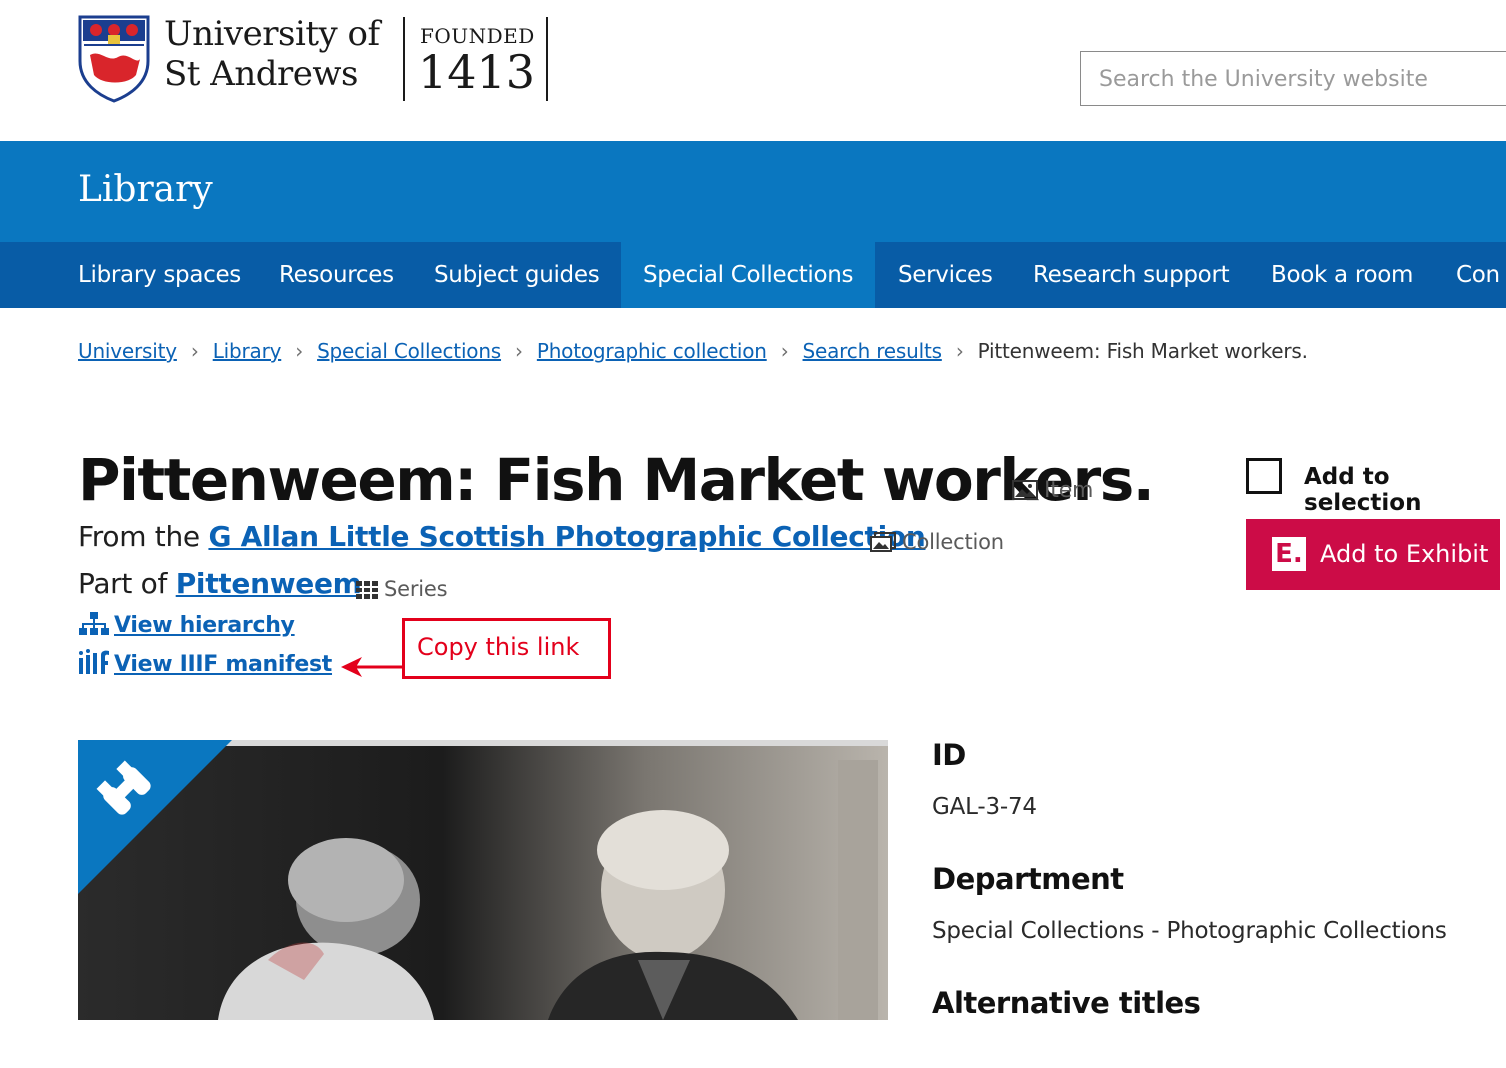 This screenshot has width=1506, height=1068. I want to click on annotation-arrow-icon, so click(371, 667).